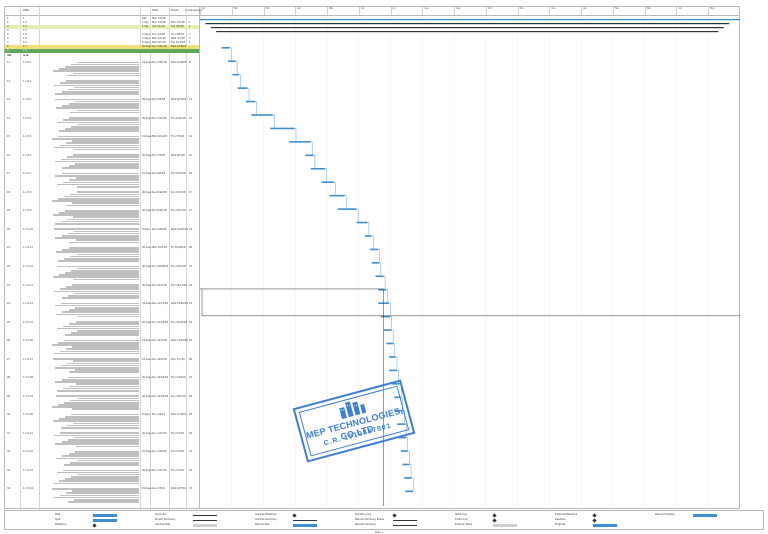 The image size is (768, 534). Describe the element at coordinates (8, 22) in the screenshot. I see `row-id: 2` at that location.